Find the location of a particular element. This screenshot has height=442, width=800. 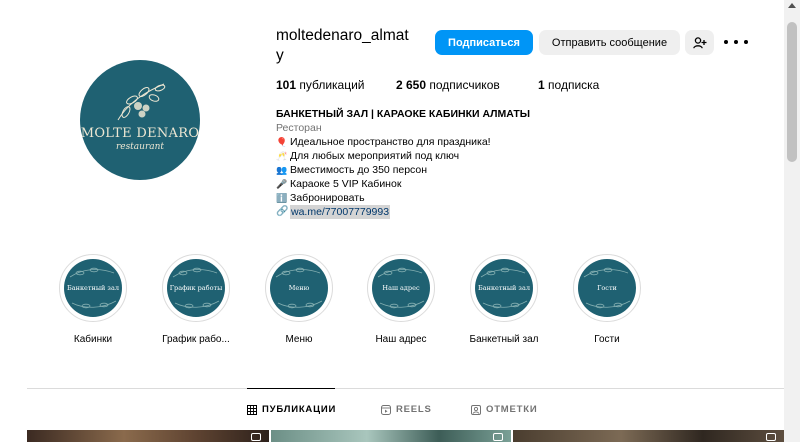

active-tab-indicator is located at coordinates (291, 388).